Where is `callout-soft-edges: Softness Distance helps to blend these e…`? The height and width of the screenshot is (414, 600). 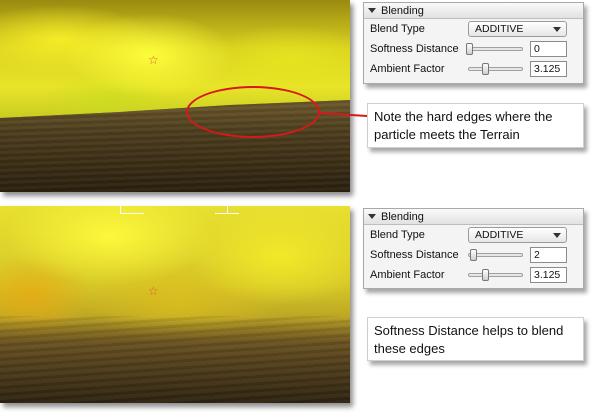 callout-soft-edges: Softness Distance helps to blend these e… is located at coordinates (475, 339).